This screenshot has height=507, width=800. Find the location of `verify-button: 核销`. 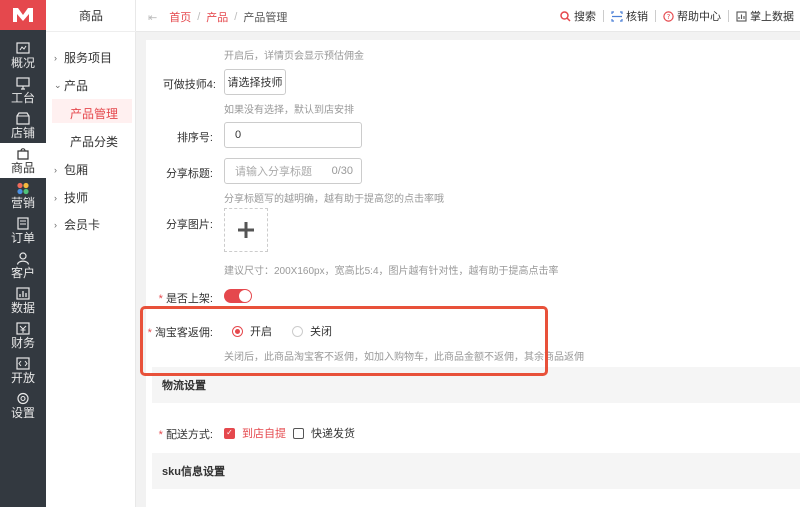

verify-button: 核销 is located at coordinates (629, 16).